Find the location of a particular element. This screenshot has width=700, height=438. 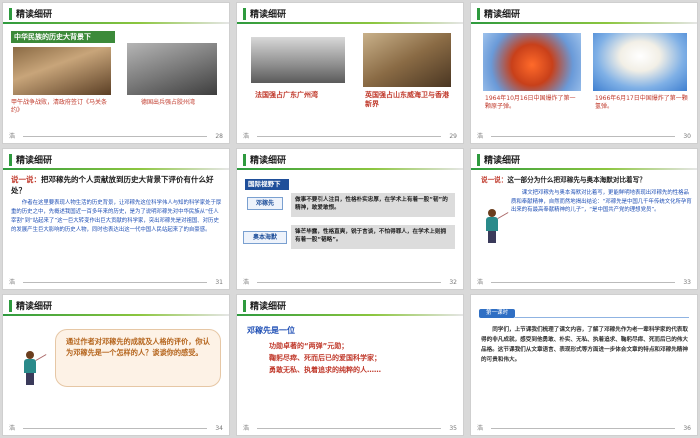

slide-29: 精读细研 法国强占广东广州湾 英国强占山东威海卫与香港新界 浩 29 is located at coordinates (350, 73).